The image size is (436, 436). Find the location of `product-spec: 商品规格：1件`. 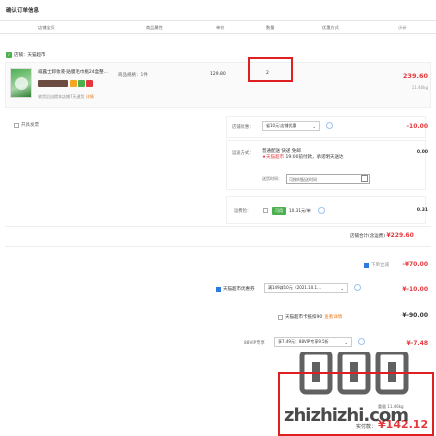

product-spec: 商品规格：1件 is located at coordinates (133, 75).